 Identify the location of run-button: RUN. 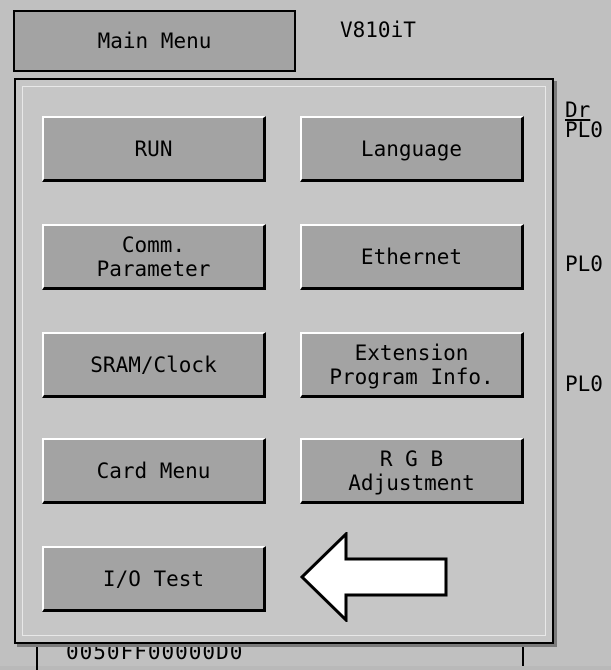
(154, 149).